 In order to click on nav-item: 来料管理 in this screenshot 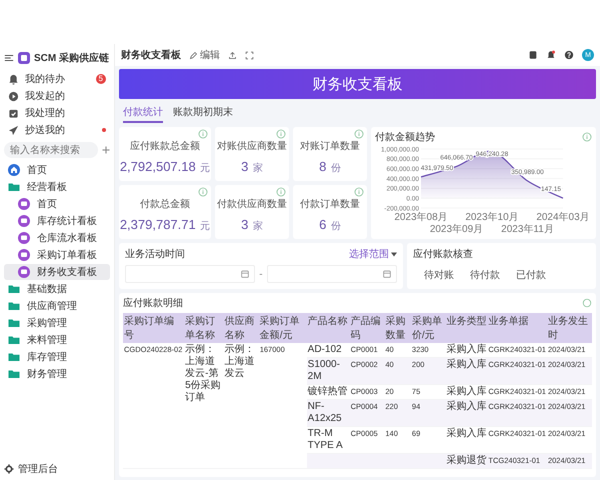, I will do `click(57, 340)`.